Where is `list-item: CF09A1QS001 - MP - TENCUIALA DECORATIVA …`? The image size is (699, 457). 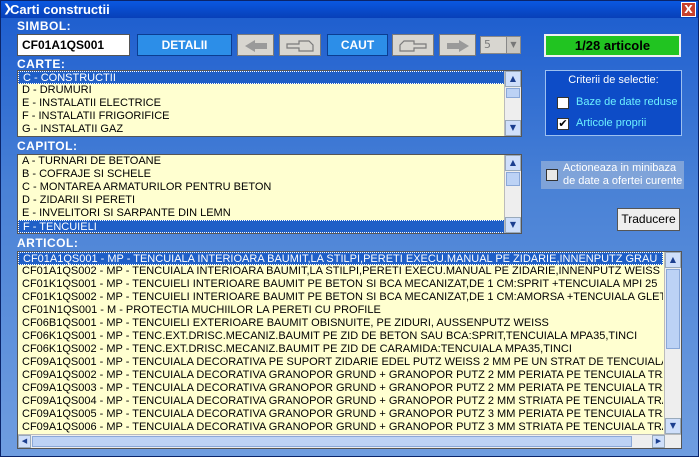
list-item: CF09A1QS001 - MP - TENCUIALA DECORATIVA … is located at coordinates (340, 362).